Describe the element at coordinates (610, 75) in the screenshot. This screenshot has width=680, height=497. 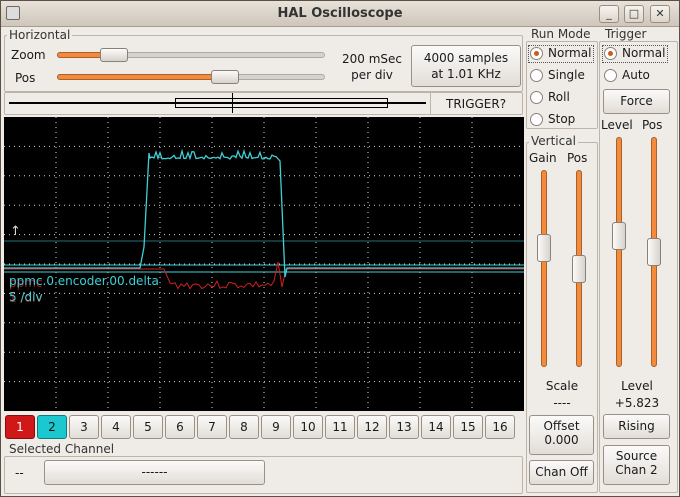
I see `trigger-mode-radio-auto` at that location.